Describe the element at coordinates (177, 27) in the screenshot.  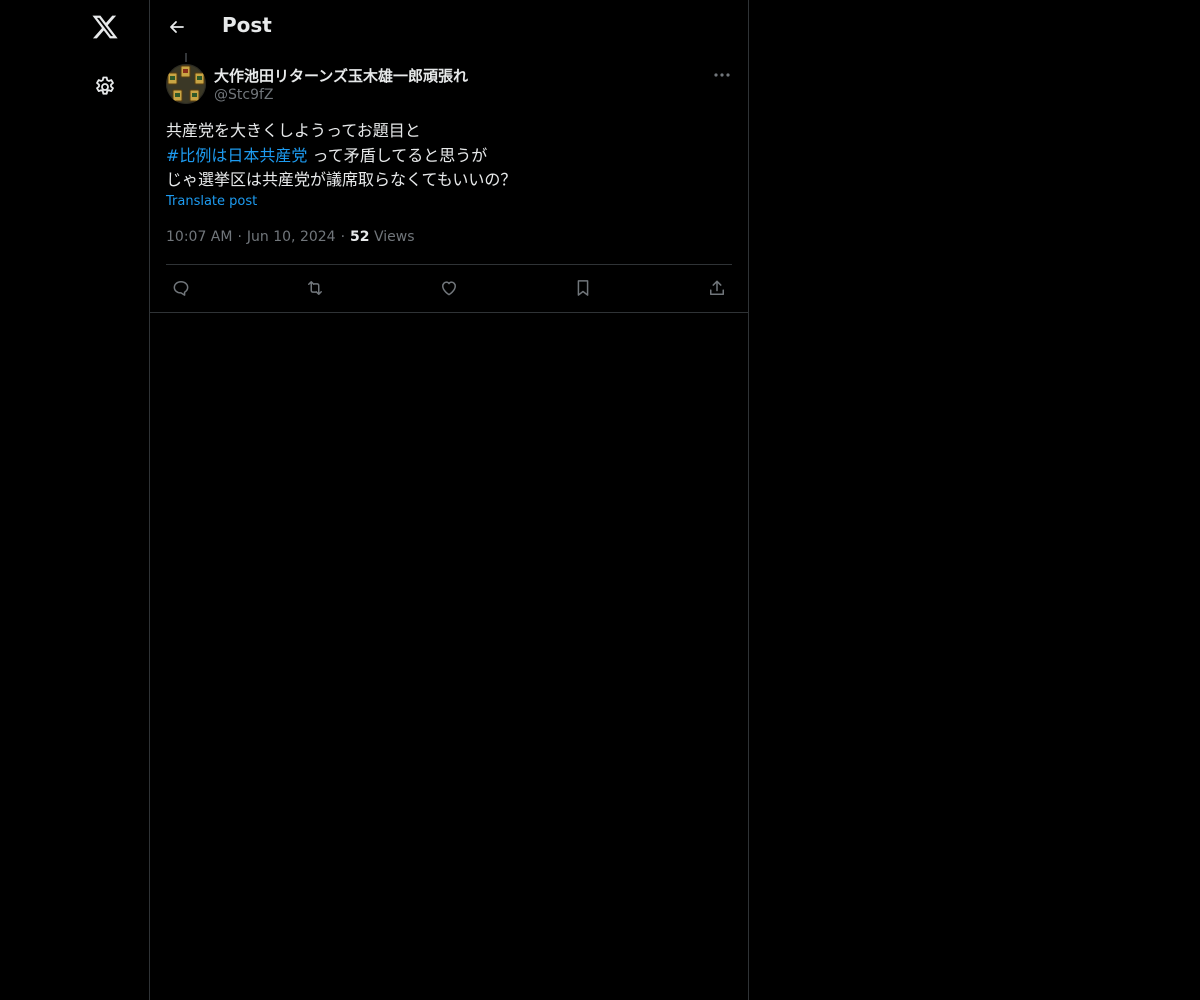
I see `back-arrow-icon` at that location.